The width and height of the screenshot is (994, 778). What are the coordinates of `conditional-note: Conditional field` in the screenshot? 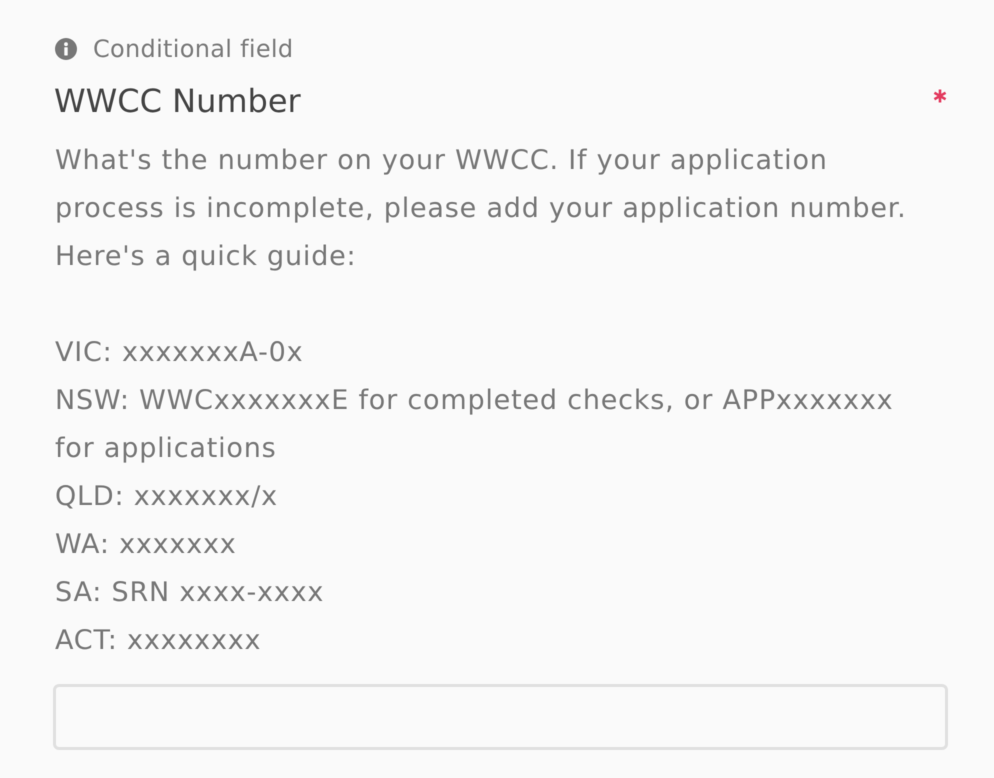 It's located at (193, 49).